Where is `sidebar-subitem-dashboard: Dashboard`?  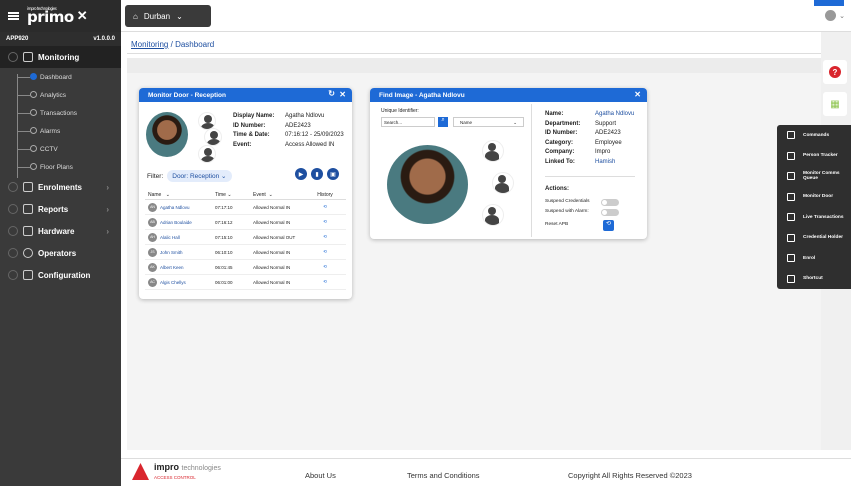
sidebar-subitem-dashboard: Dashboard is located at coordinates (60, 77).